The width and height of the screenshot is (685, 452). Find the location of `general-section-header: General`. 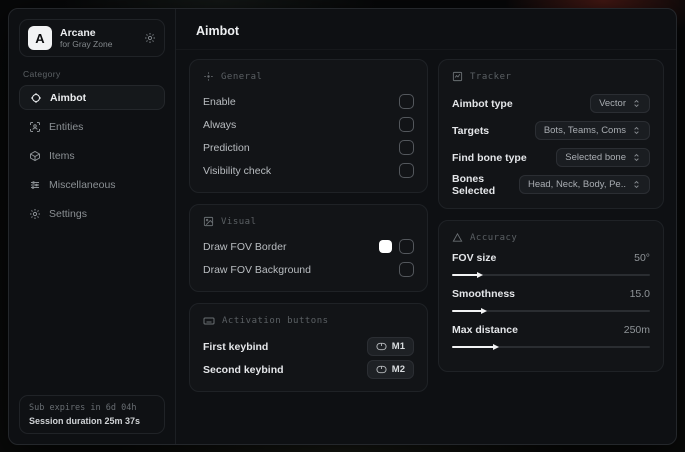

general-section-header: General is located at coordinates (308, 76).